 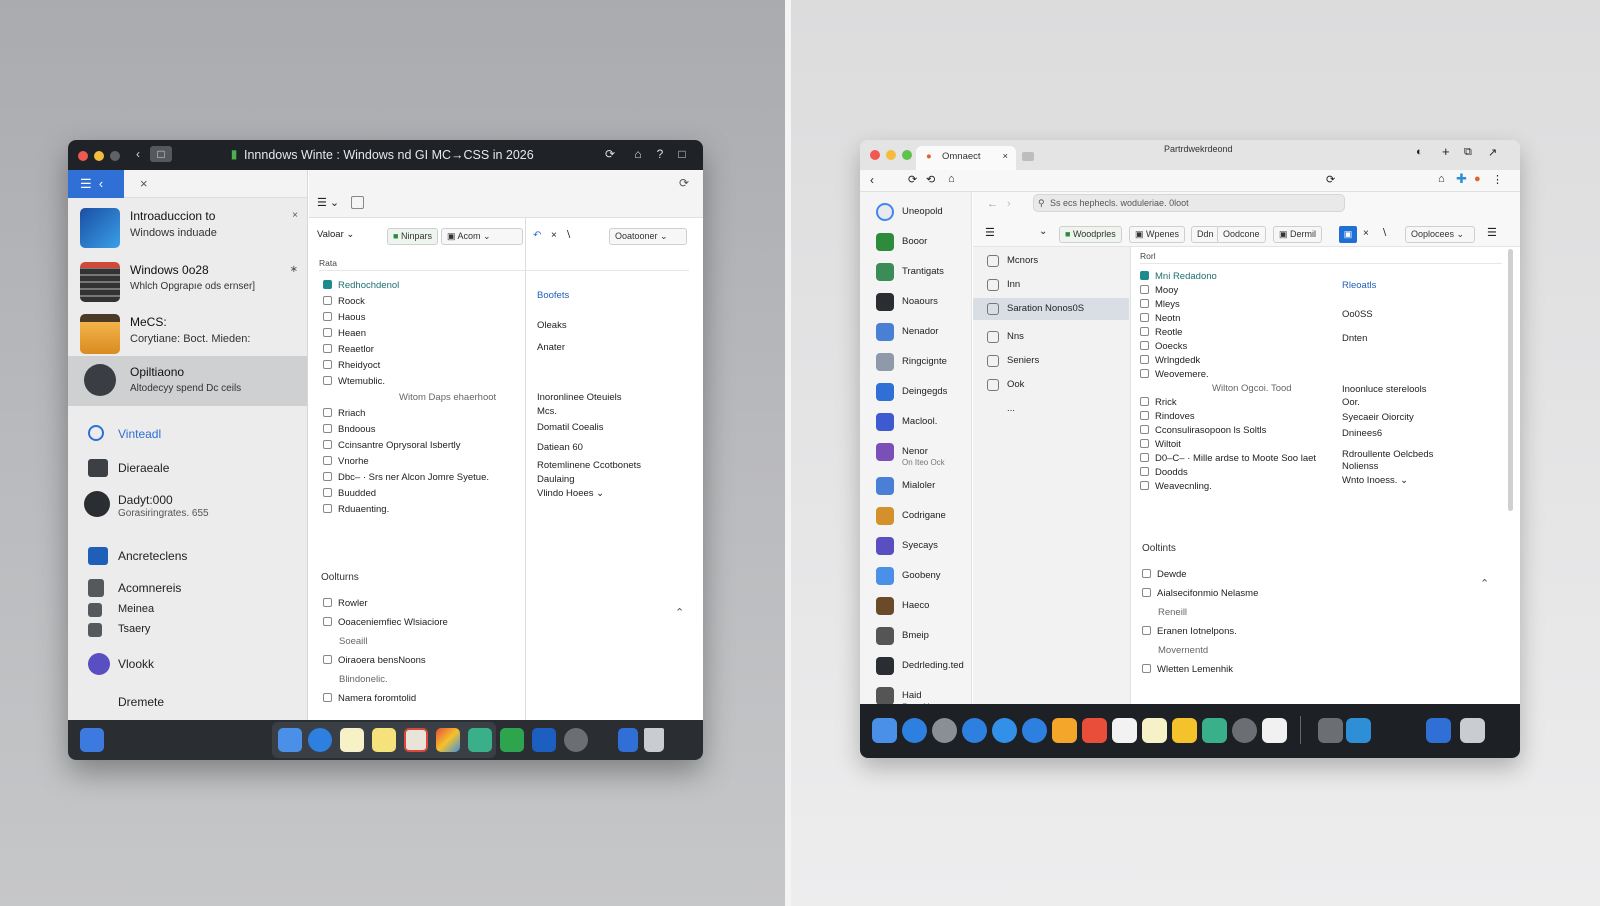 I want to click on code-icon, so click(x=1358, y=730).